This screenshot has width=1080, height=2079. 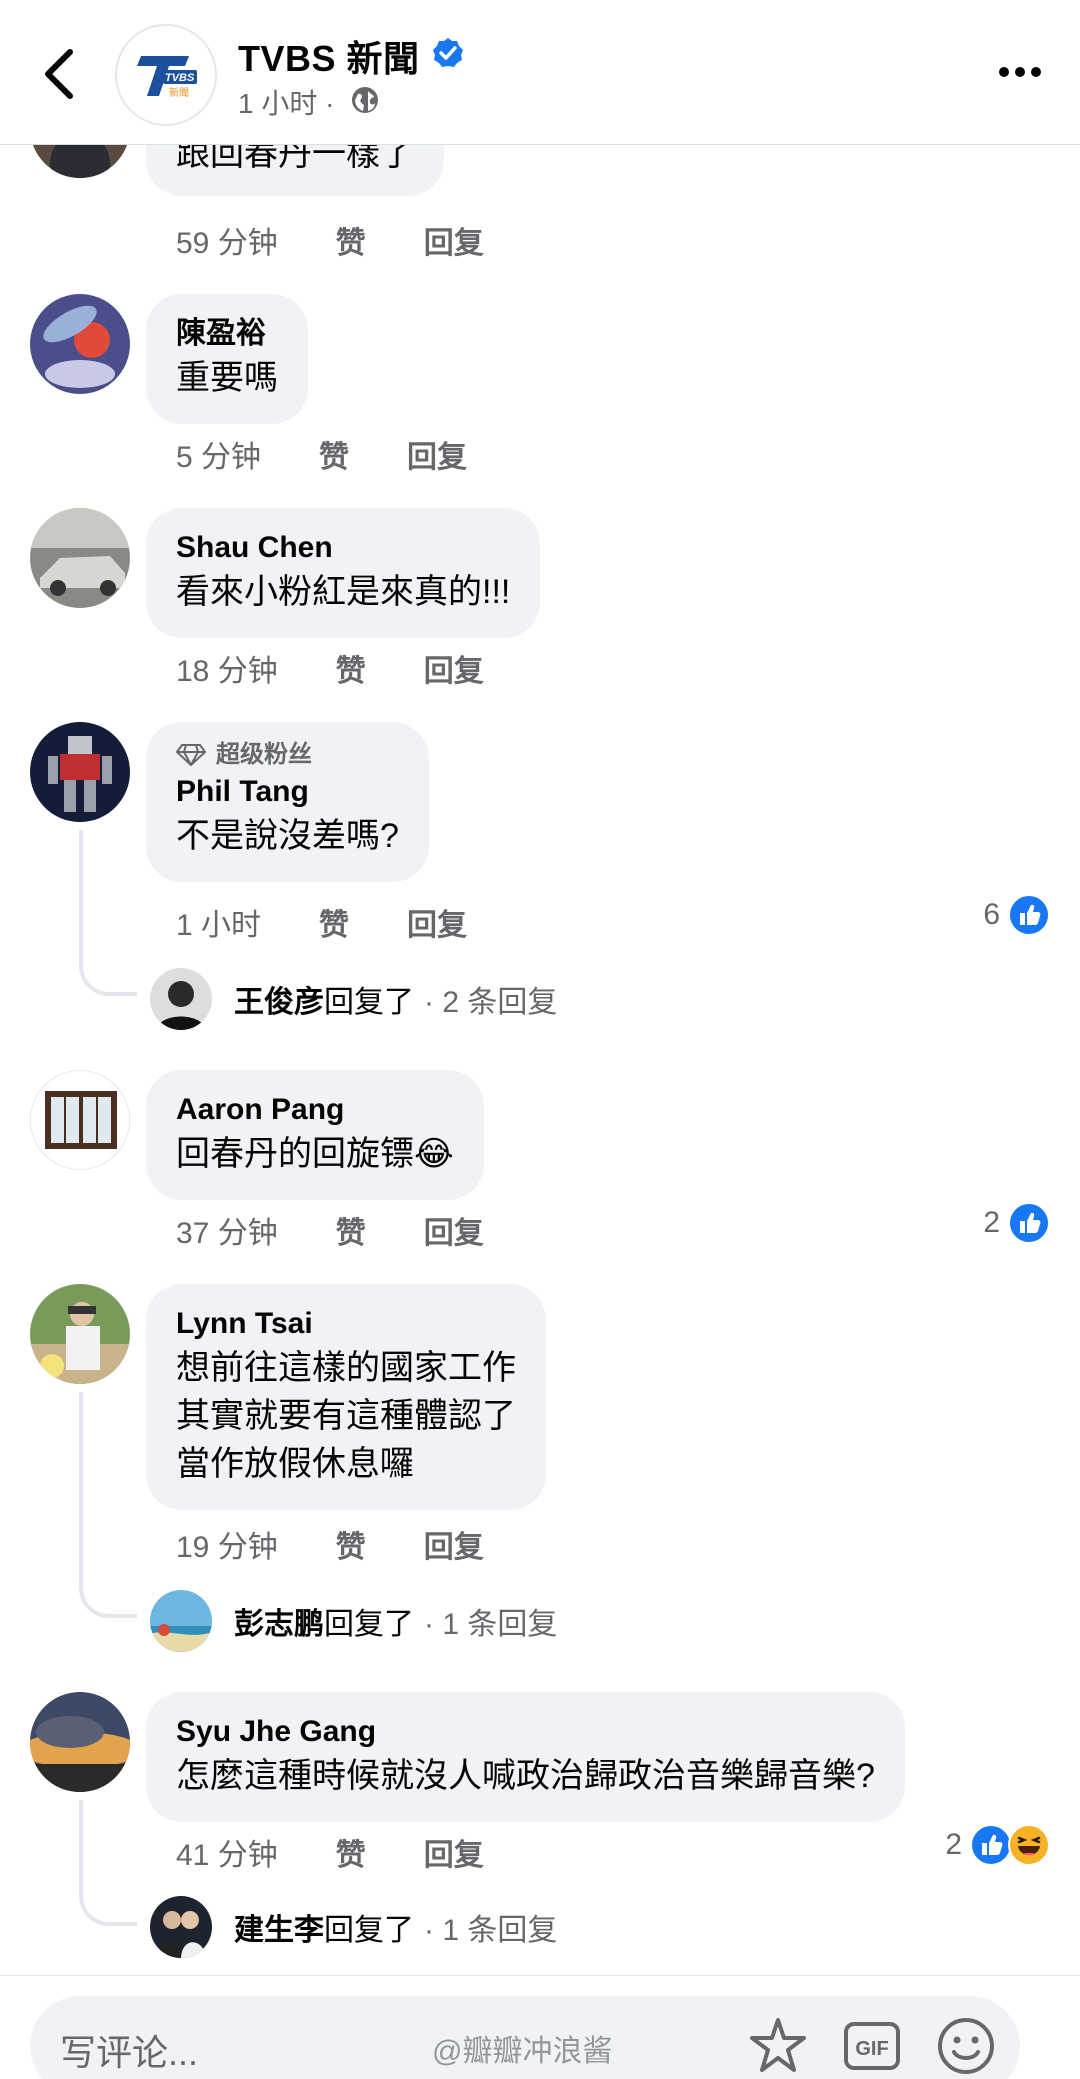 What do you see at coordinates (540, 72) in the screenshot?
I see `post-header: TVBS 新聞 TVBS 新聞 1 小时 ·` at bounding box center [540, 72].